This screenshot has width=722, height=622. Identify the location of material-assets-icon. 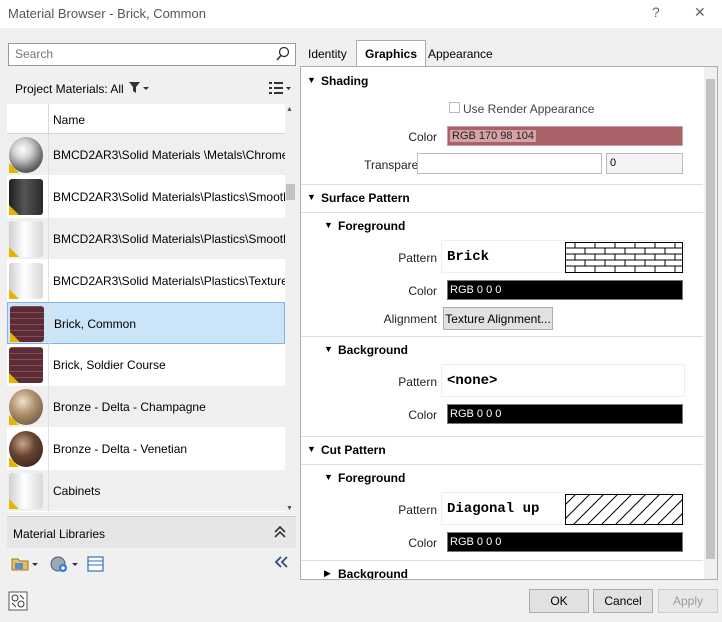
(18, 602).